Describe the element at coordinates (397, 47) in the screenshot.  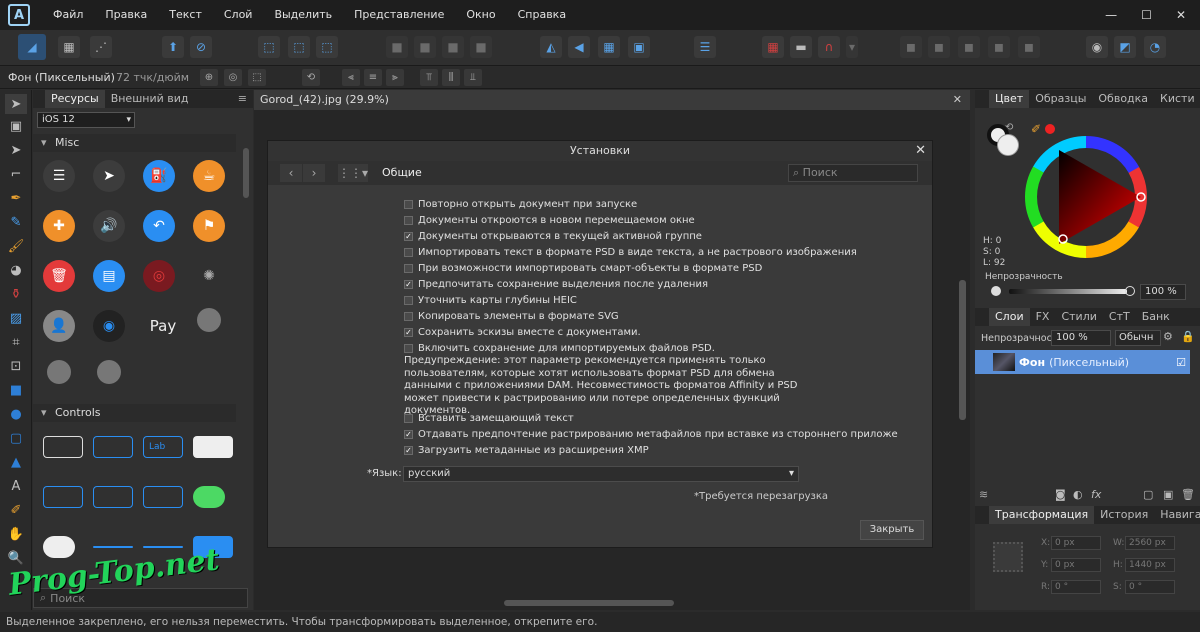
I see `arrange-back-icon: ■` at that location.